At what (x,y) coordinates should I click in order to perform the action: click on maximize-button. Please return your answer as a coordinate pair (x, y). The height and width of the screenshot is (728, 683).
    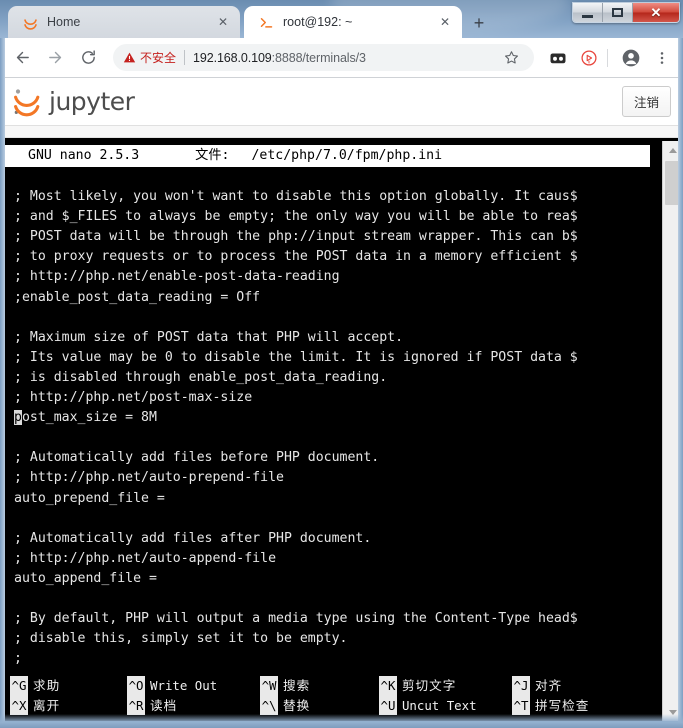
    Looking at the image, I should click on (618, 12).